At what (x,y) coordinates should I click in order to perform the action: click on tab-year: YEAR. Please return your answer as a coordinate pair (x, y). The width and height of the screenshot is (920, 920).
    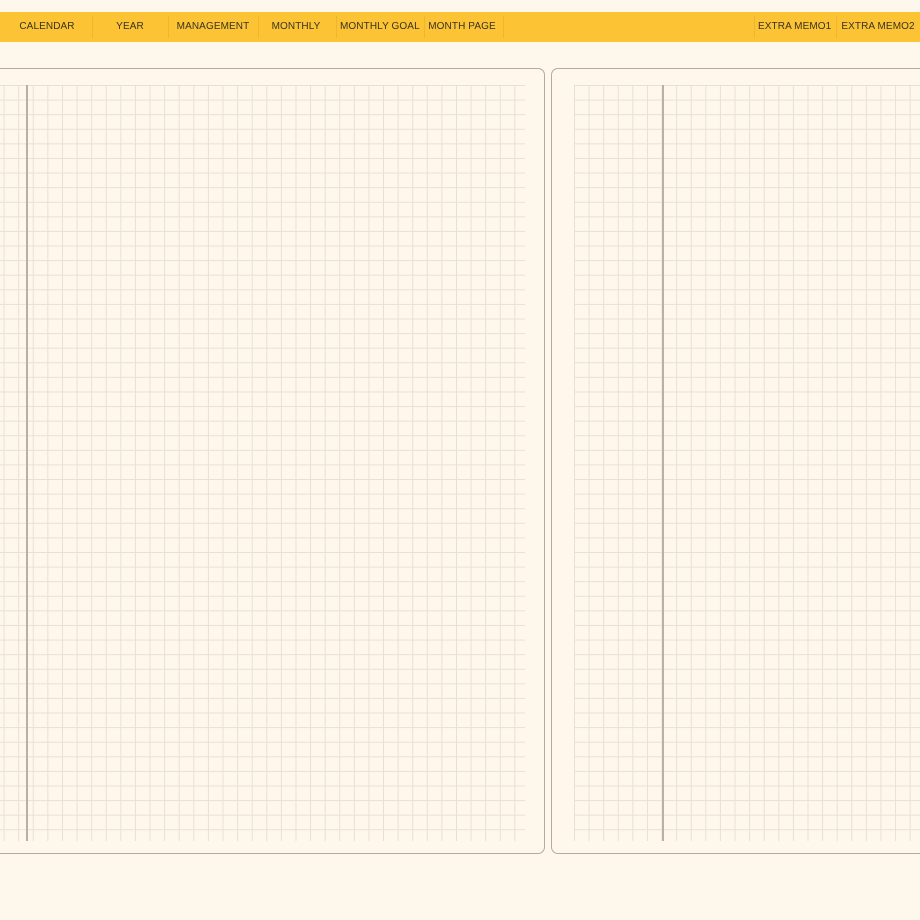
    Looking at the image, I should click on (130, 27).